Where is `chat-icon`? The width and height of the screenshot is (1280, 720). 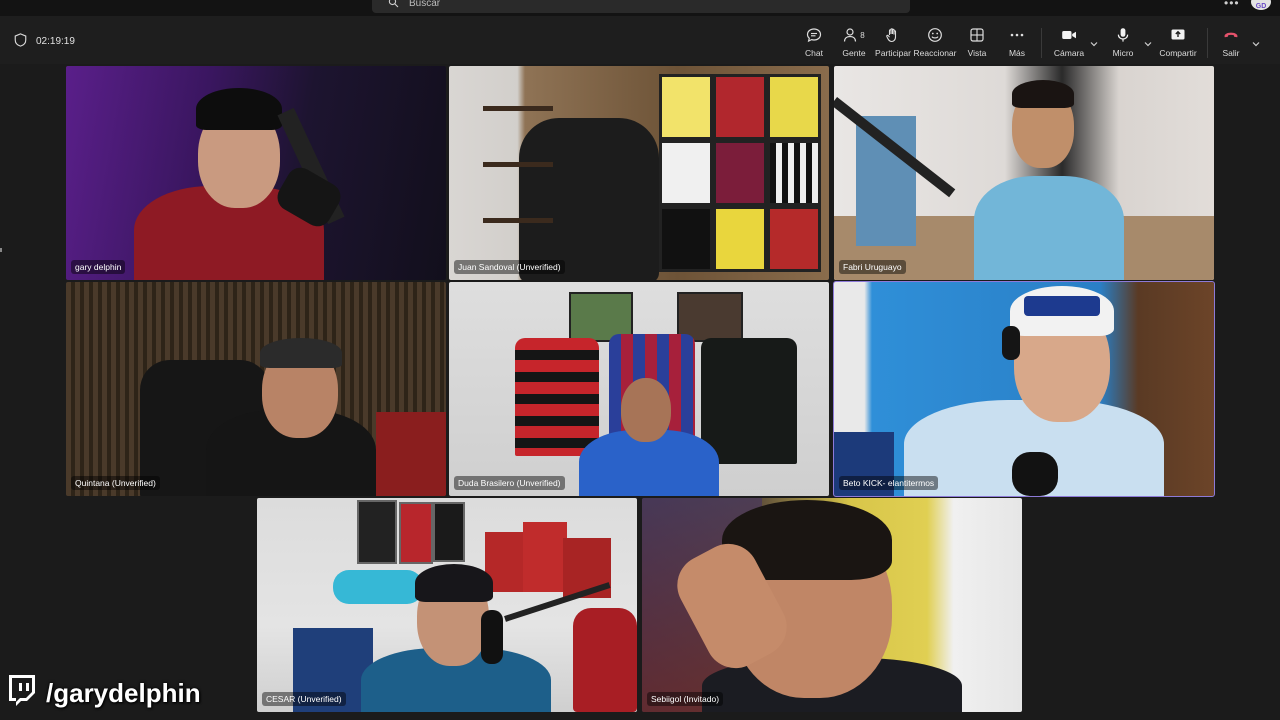 chat-icon is located at coordinates (814, 35).